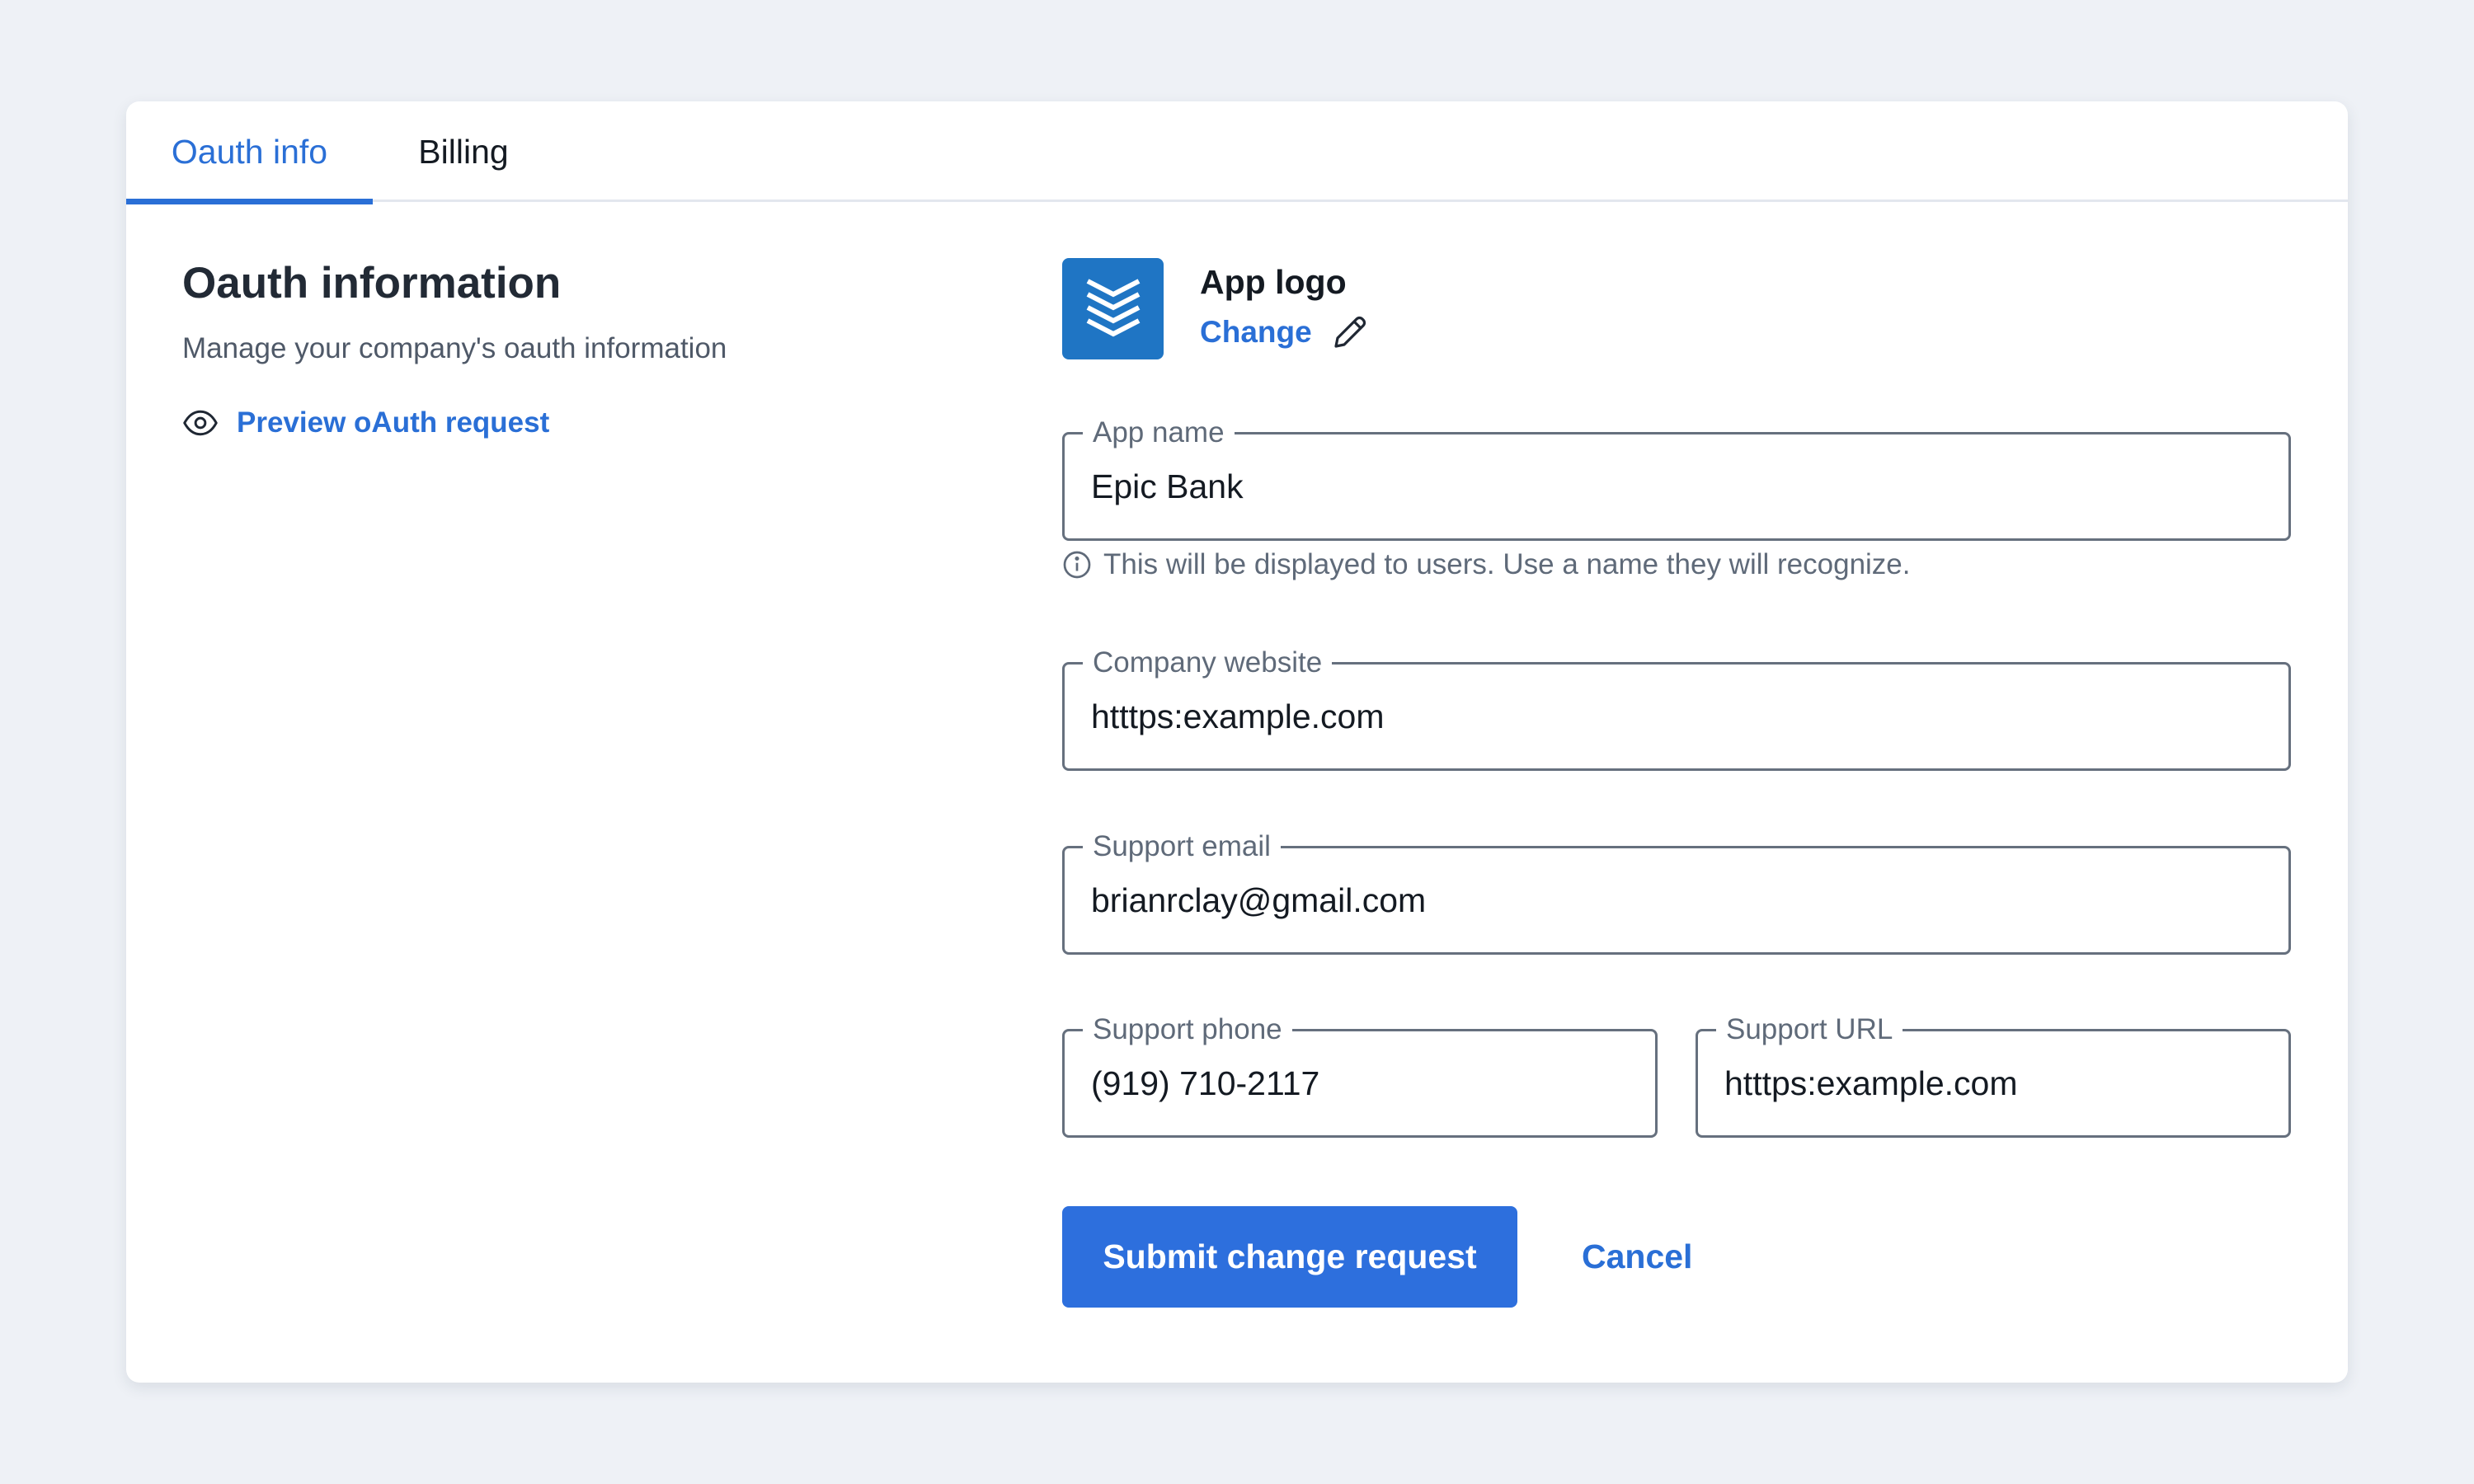 This screenshot has width=2474, height=1484. Describe the element at coordinates (1676, 708) in the screenshot. I see `company-website-field: Company website htttps:example.com` at that location.